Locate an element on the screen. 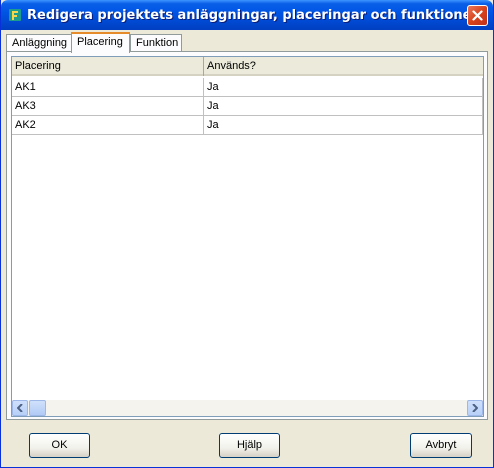  ok-button: OK is located at coordinates (59, 445).